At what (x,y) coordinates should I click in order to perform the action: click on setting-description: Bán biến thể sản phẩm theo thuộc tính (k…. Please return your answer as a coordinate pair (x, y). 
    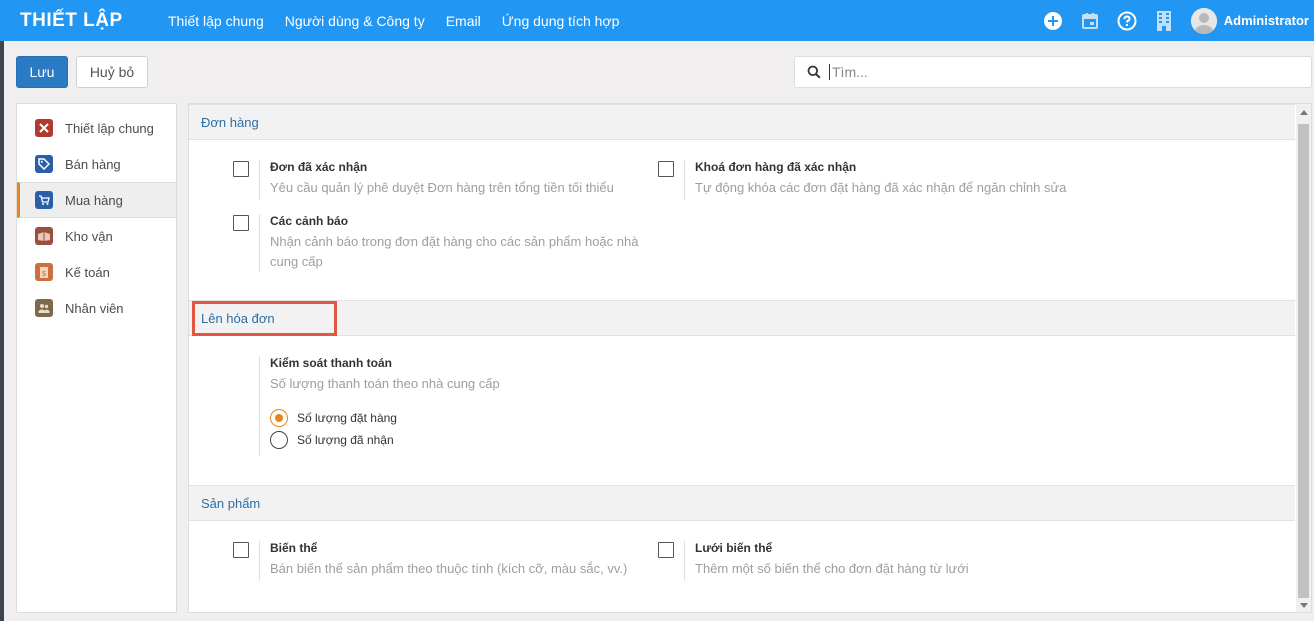
    Looking at the image, I should click on (449, 568).